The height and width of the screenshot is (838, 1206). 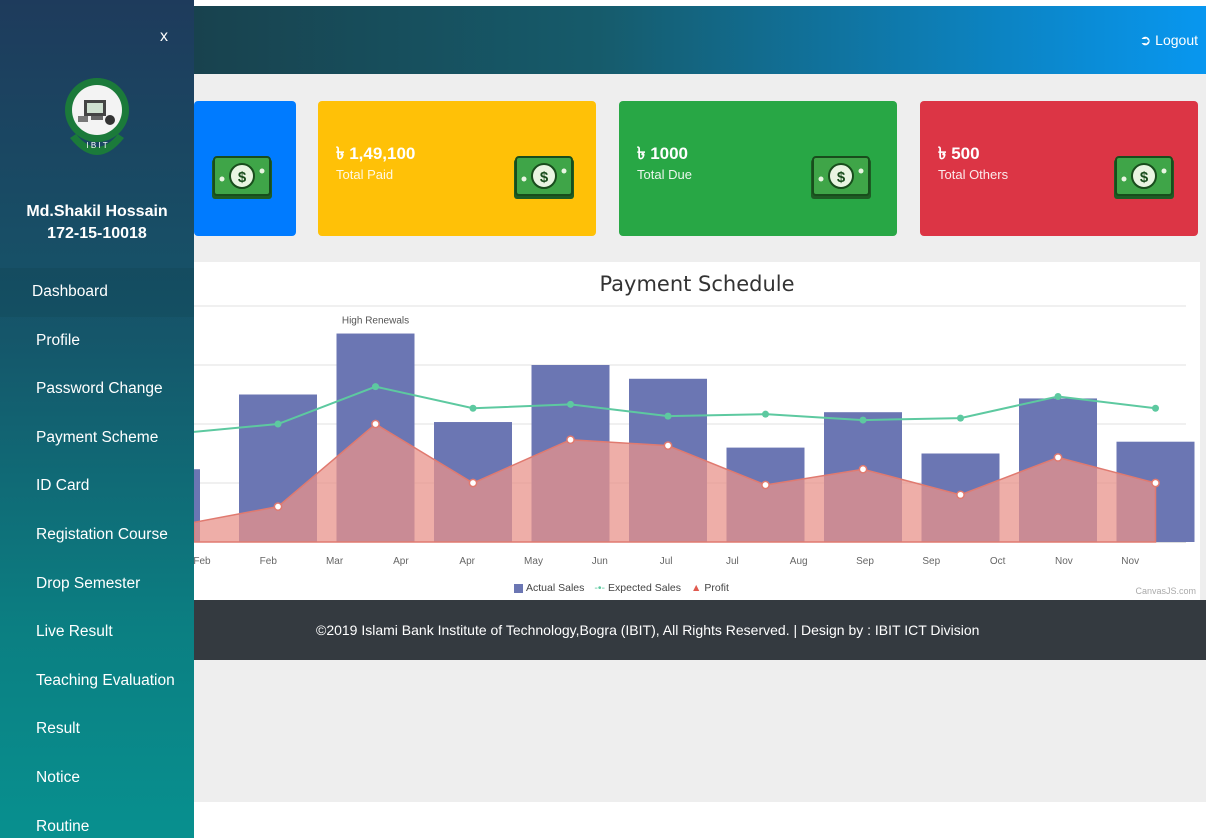 What do you see at coordinates (533, 561) in the screenshot?
I see `x-tick-label: May` at bounding box center [533, 561].